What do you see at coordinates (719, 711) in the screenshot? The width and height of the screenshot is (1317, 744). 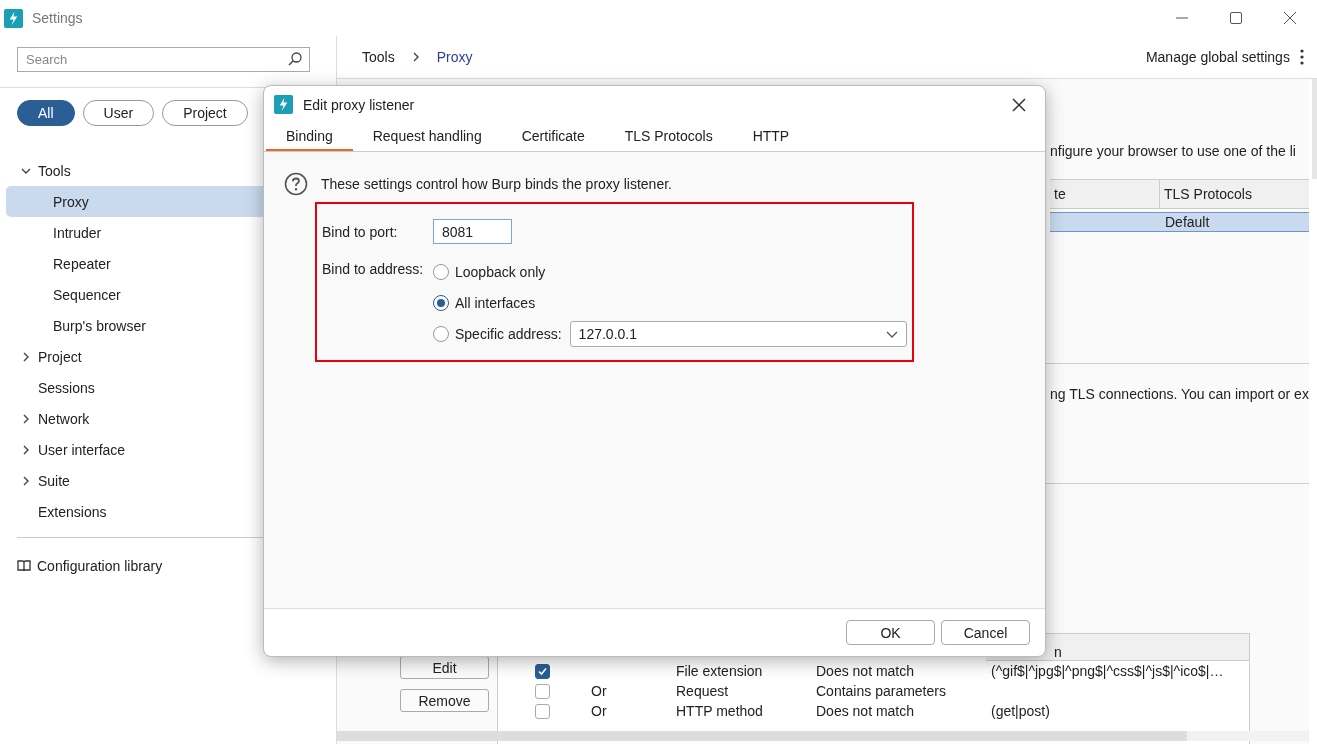 I see `table-cell: HTTP method` at bounding box center [719, 711].